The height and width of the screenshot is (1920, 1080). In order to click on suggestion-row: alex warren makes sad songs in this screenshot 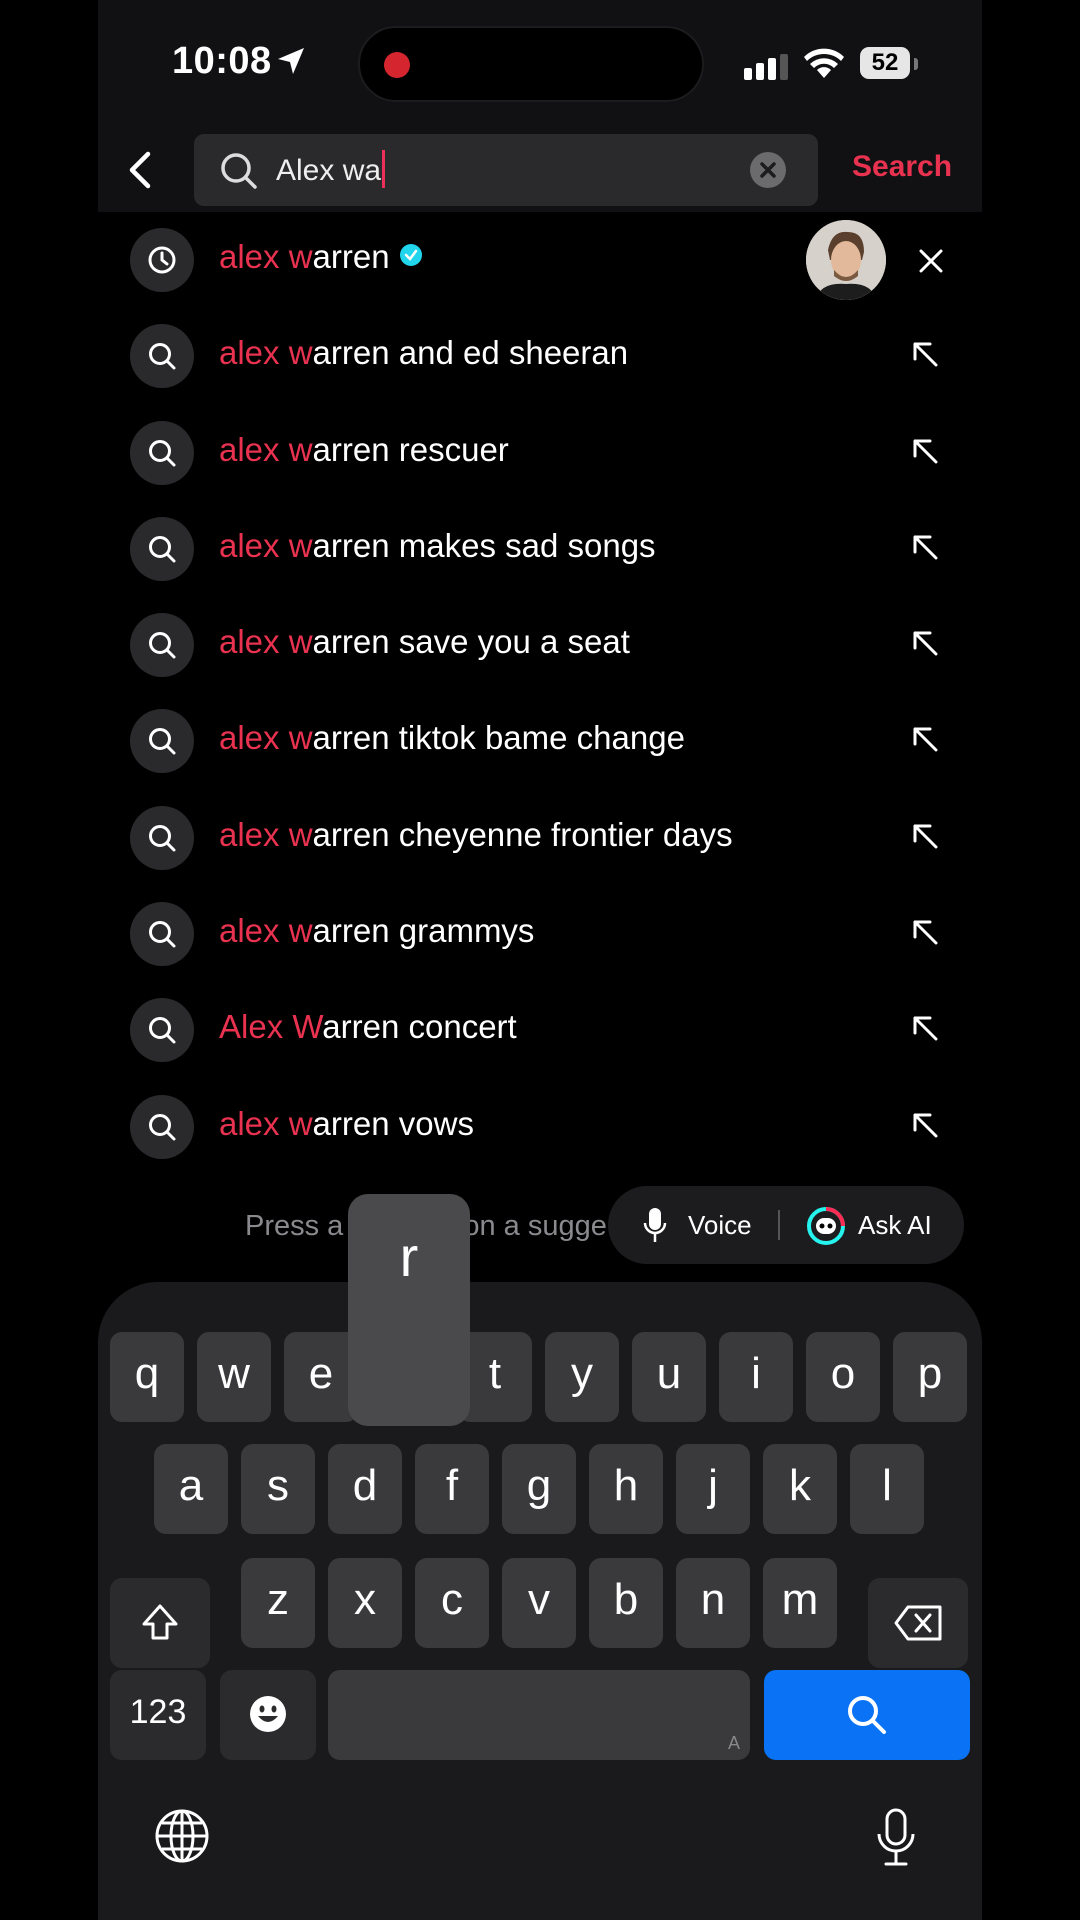, I will do `click(540, 549)`.